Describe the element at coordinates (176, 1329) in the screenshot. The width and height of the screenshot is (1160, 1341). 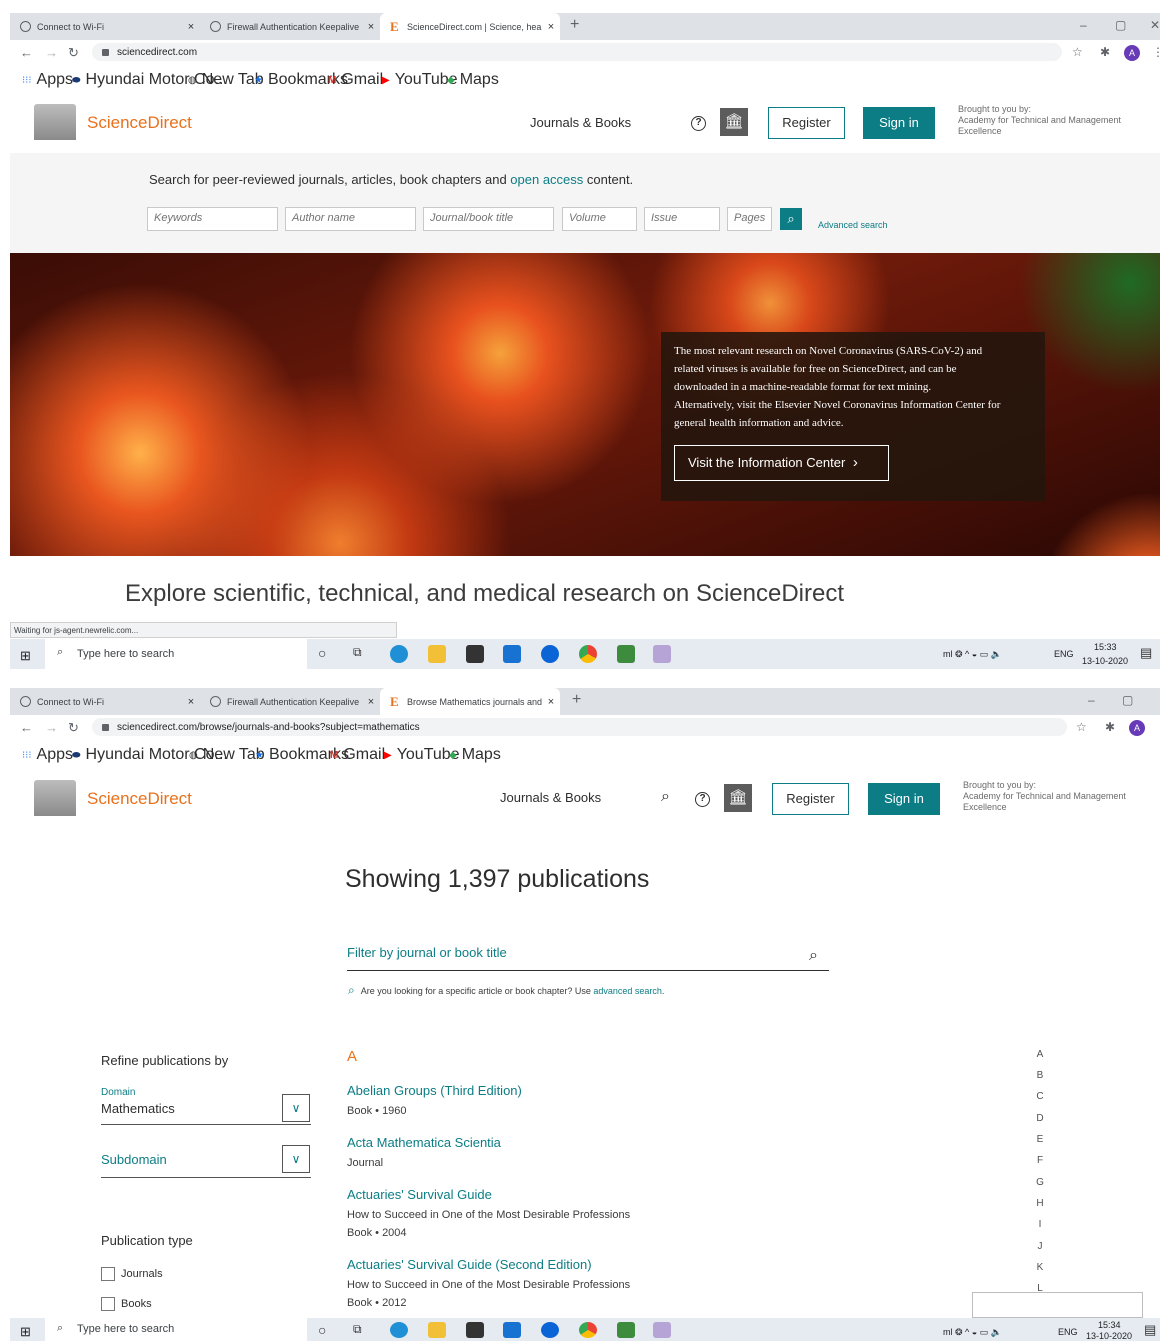
I see `taskbar-search: Type here to search` at that location.